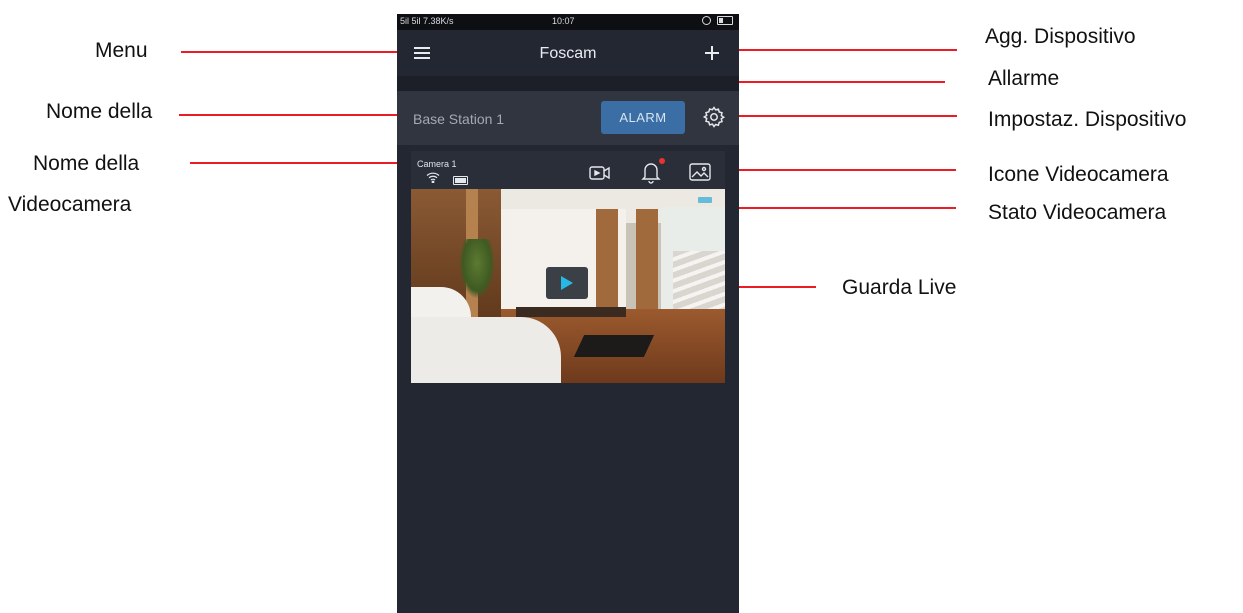 This screenshot has height=613, width=1243. Describe the element at coordinates (1078, 174) in the screenshot. I see `callout-camera-icons: Icone Videocamera` at that location.